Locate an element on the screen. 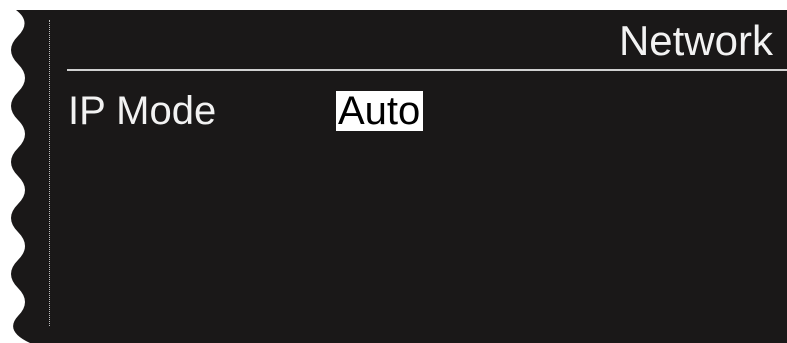 The width and height of the screenshot is (787, 343). ip-mode-label: IP Mode is located at coordinates (142, 111).